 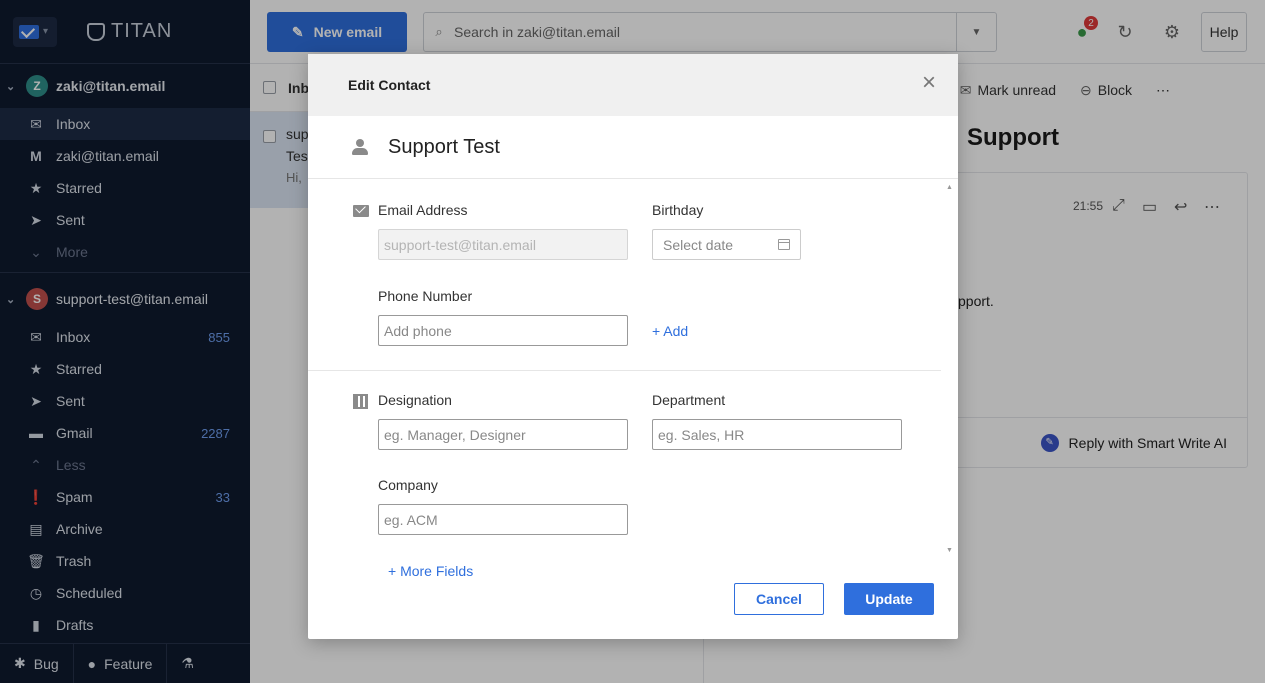 I want to click on dialog-header: Edit Contact ×, so click(x=633, y=85).